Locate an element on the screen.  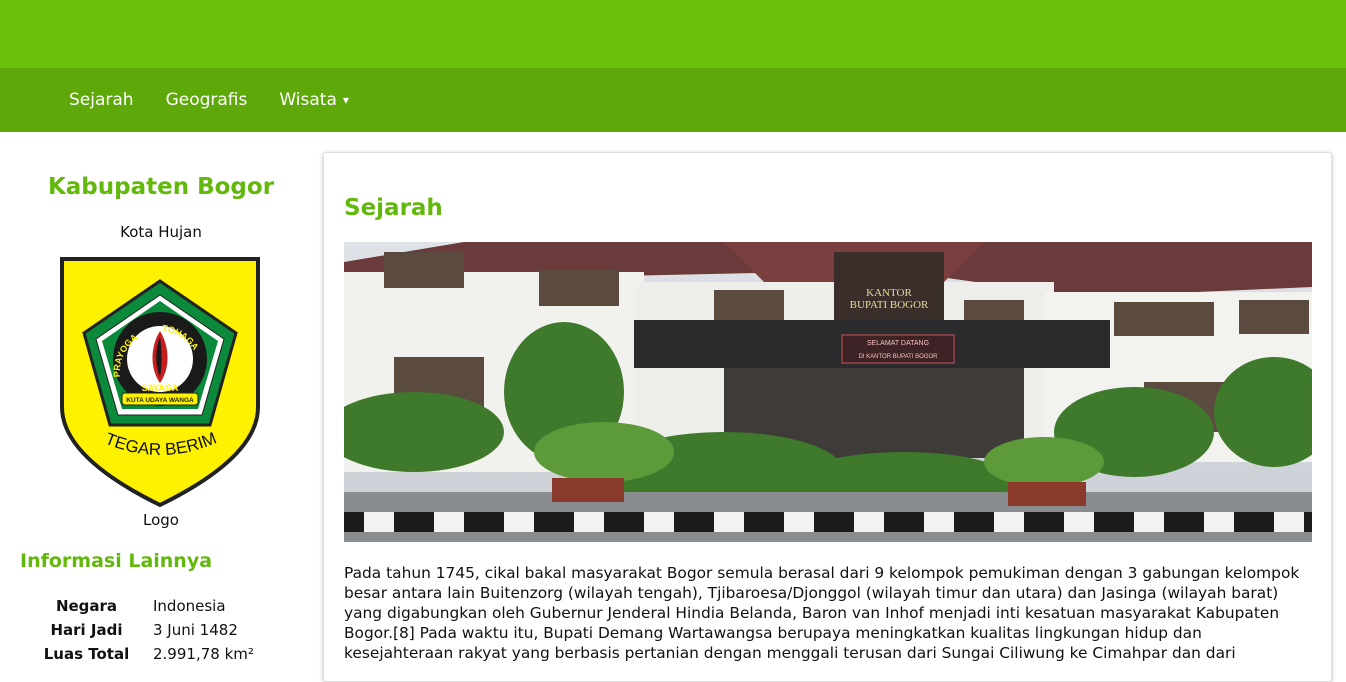
info-key: Negara is located at coordinates (86, 606).